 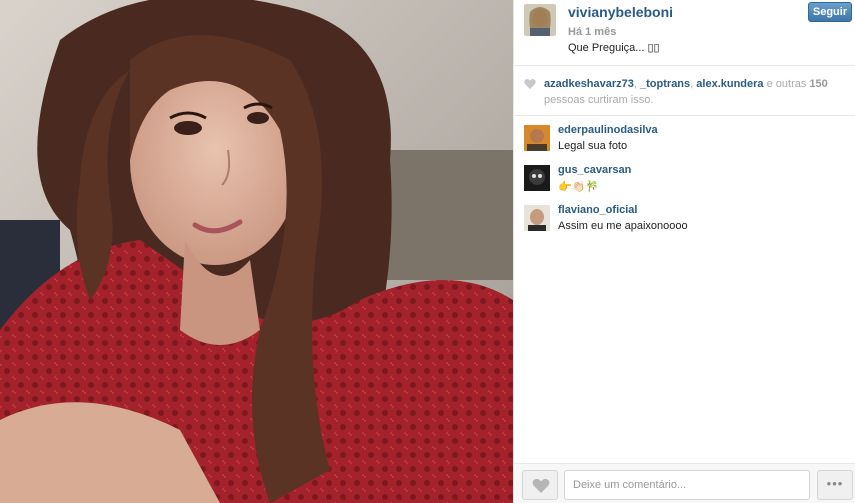 What do you see at coordinates (597, 210) in the screenshot?
I see `comment-username: flaviano_oficial` at bounding box center [597, 210].